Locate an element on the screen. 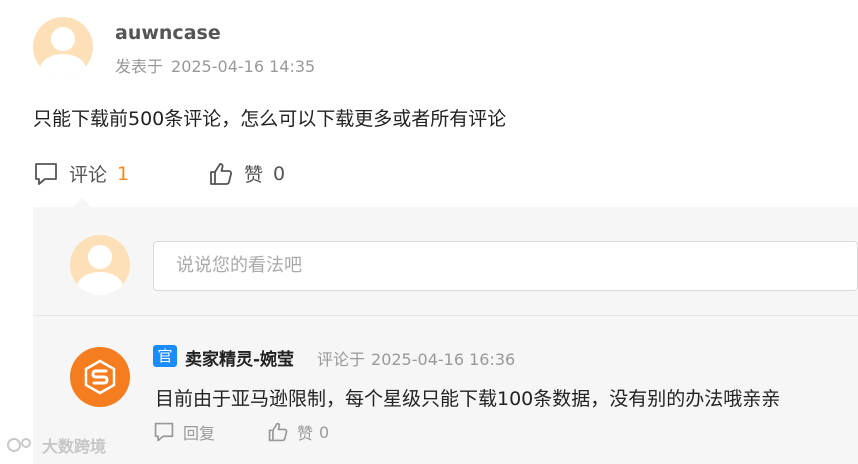  reply-label: 回复 is located at coordinates (199, 433).